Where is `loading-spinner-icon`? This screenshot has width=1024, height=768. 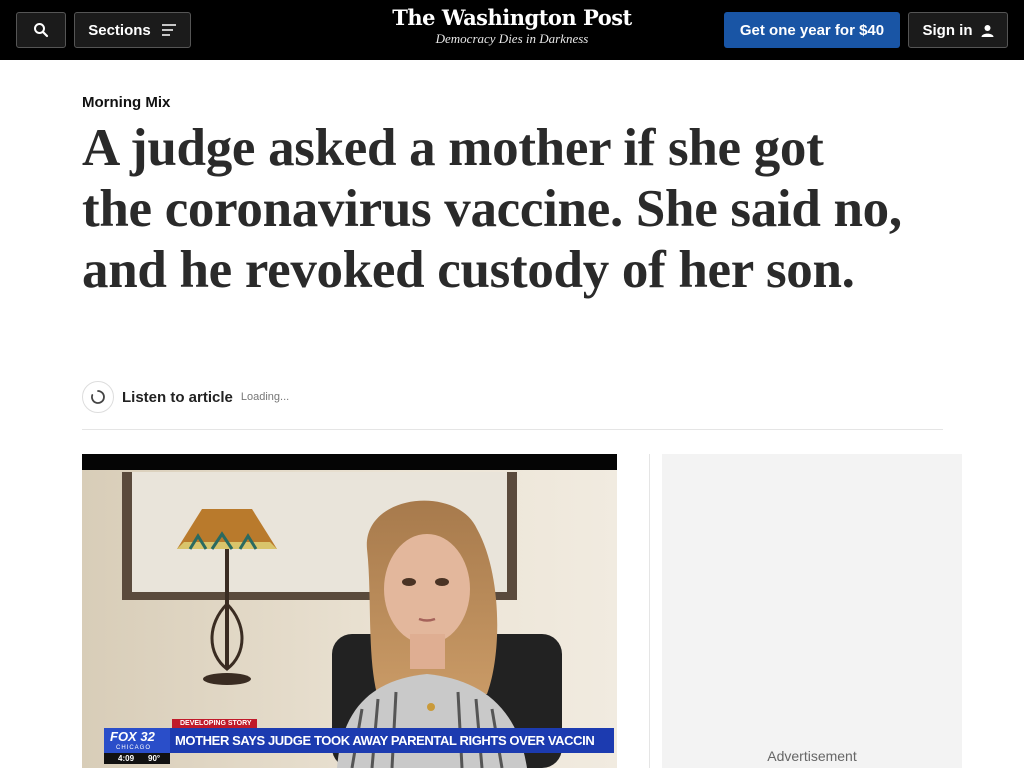
loading-spinner-icon is located at coordinates (98, 397).